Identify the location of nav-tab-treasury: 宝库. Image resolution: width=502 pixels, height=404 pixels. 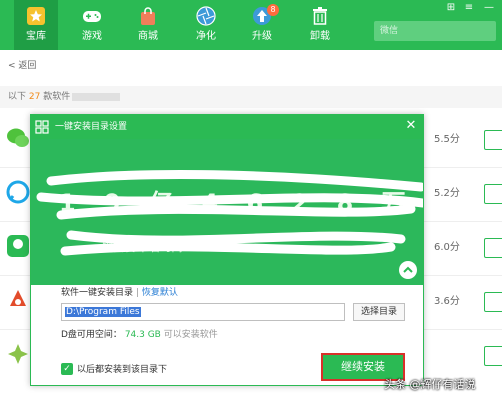
(36, 25).